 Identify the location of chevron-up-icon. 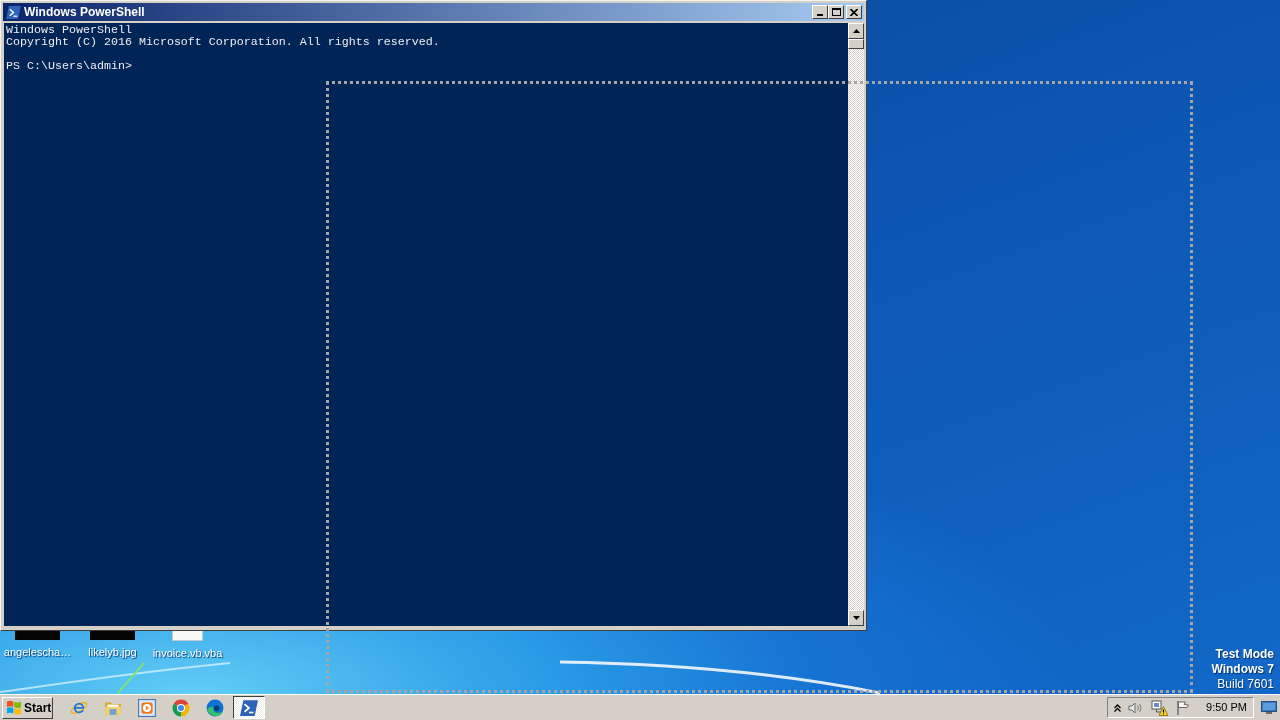
(1118, 707).